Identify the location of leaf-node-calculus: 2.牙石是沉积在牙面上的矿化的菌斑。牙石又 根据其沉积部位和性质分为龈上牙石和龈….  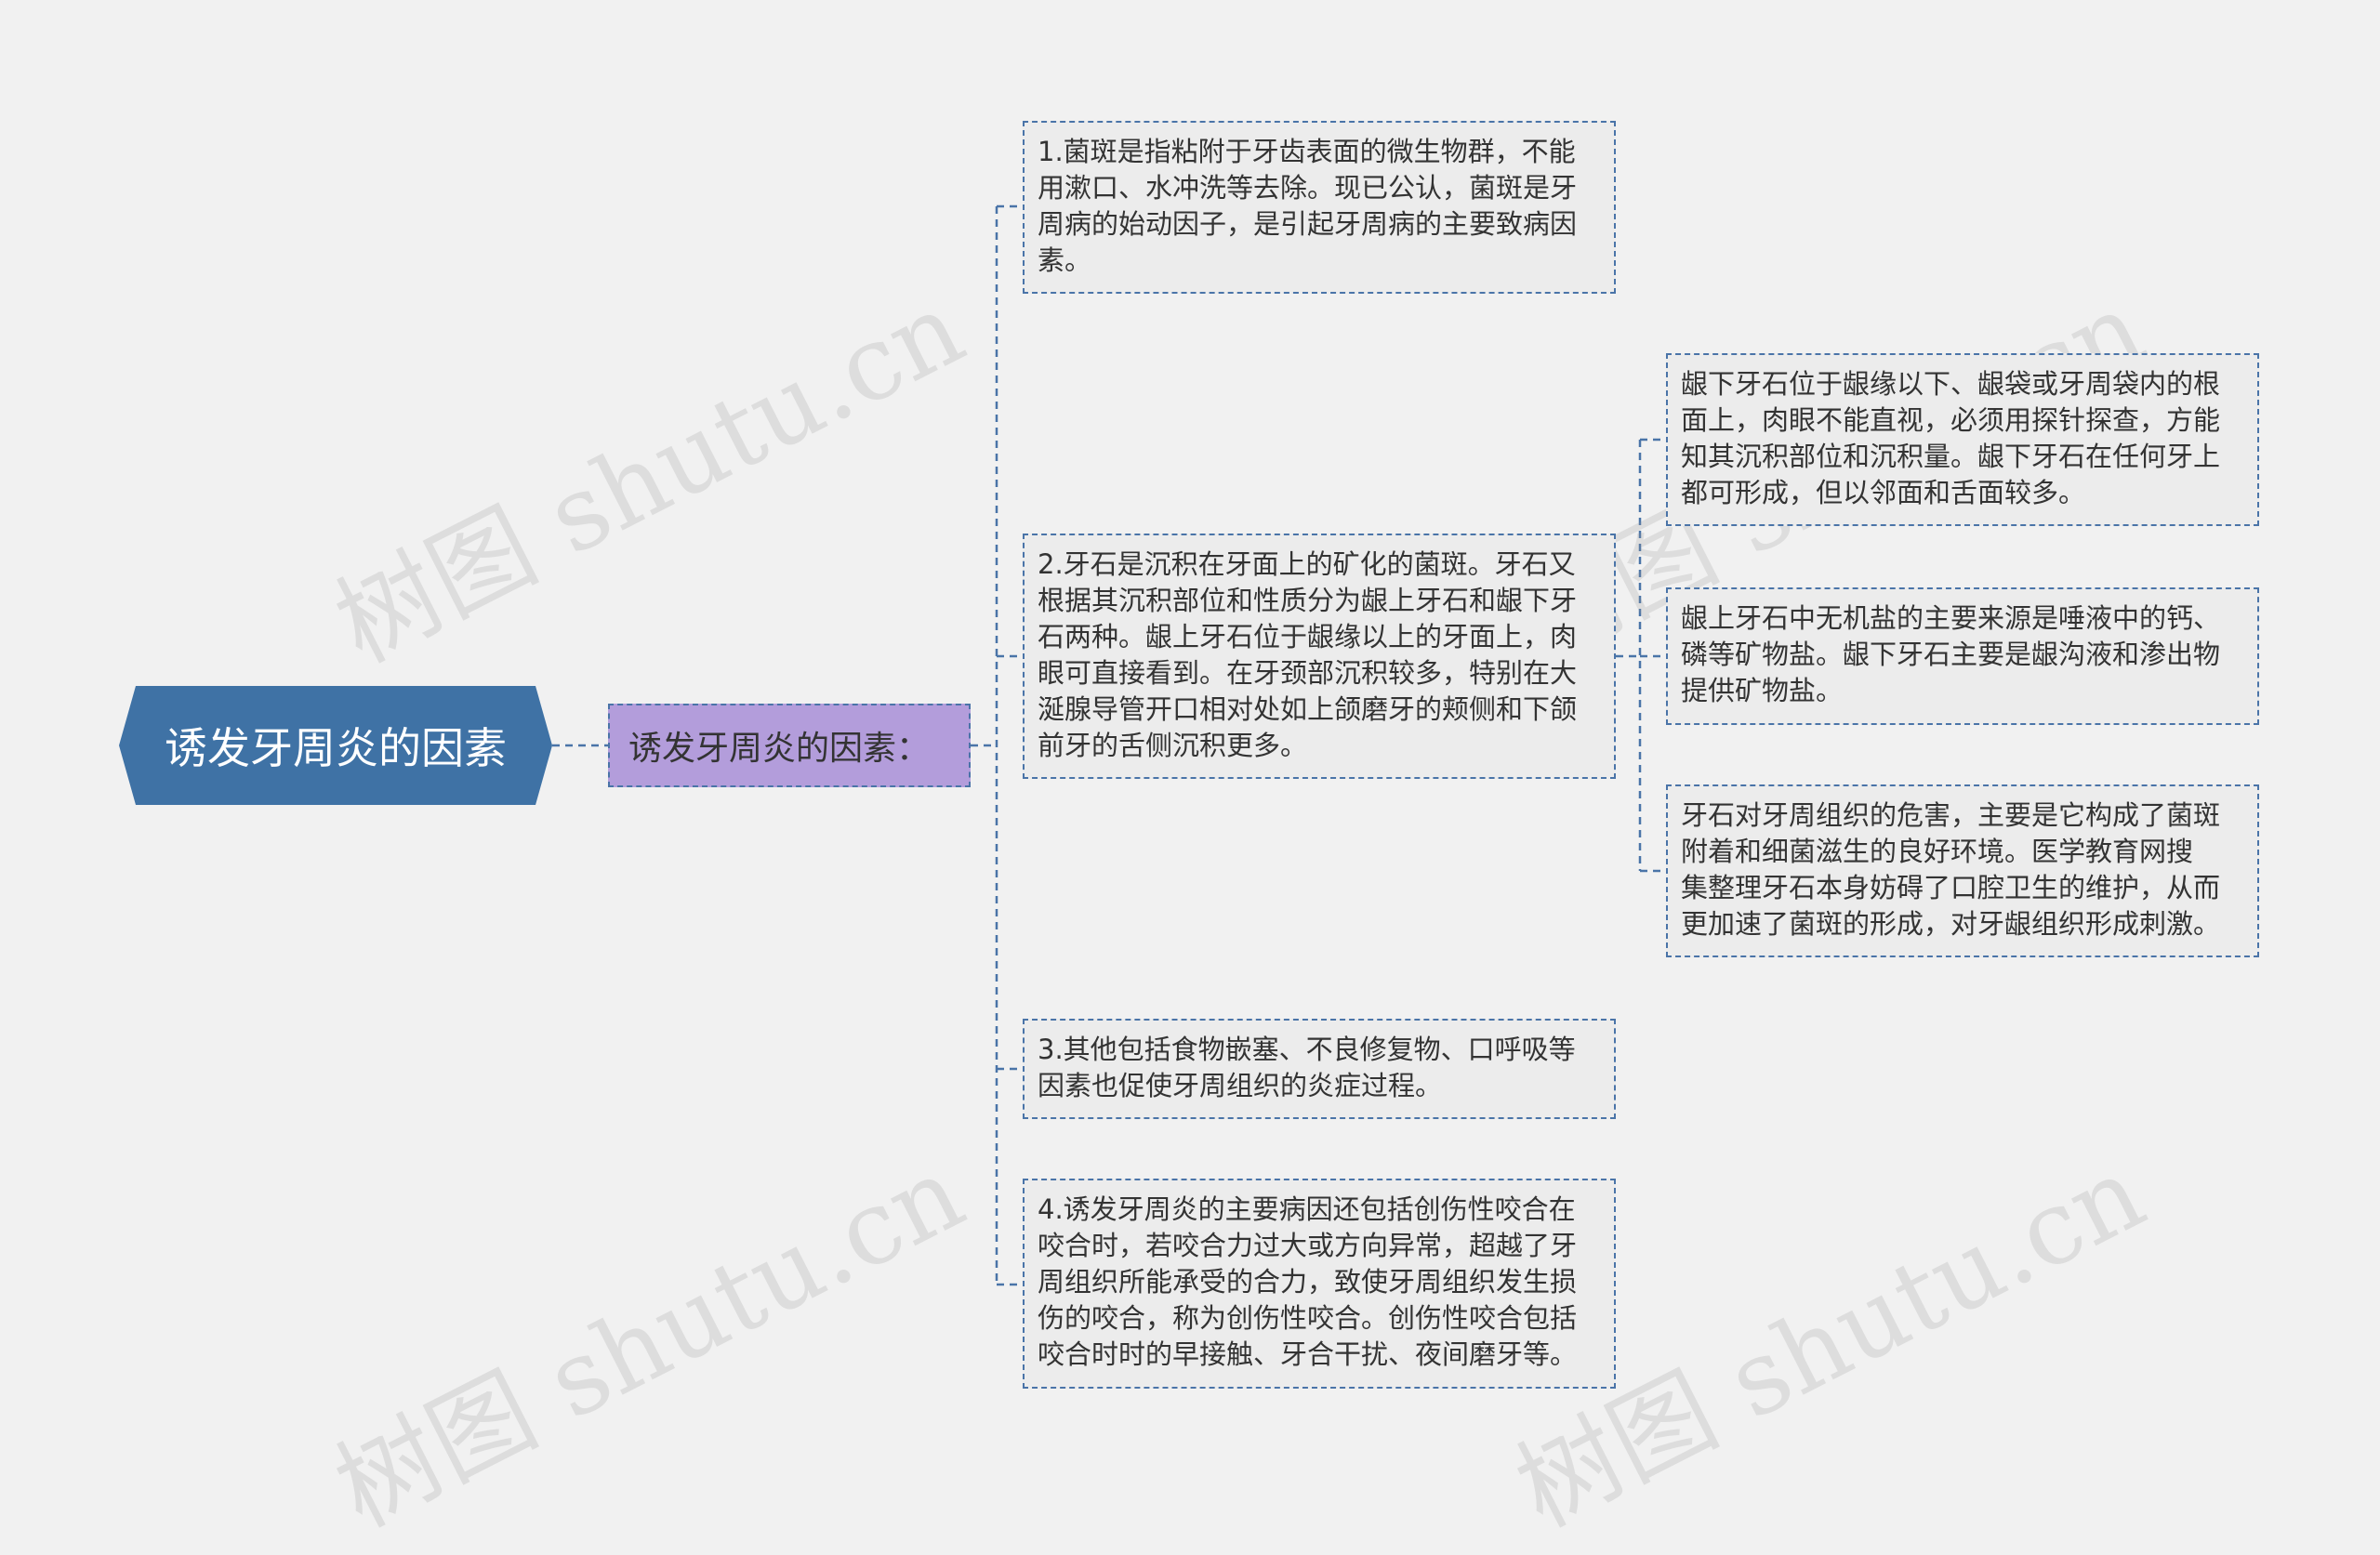
(1319, 656).